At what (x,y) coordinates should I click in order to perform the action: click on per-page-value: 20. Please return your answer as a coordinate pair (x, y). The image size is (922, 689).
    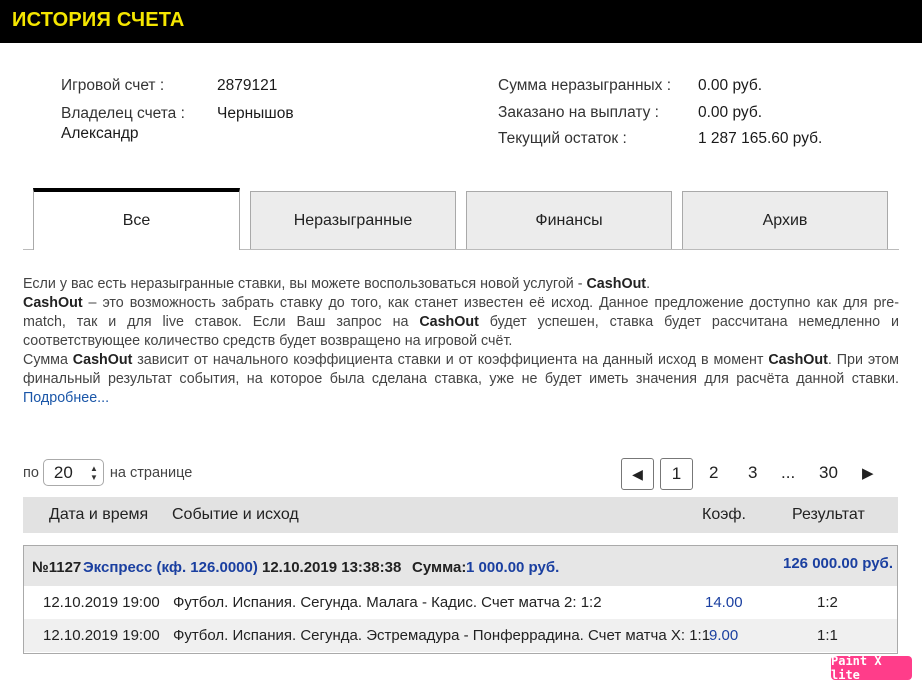
    Looking at the image, I should click on (63, 472).